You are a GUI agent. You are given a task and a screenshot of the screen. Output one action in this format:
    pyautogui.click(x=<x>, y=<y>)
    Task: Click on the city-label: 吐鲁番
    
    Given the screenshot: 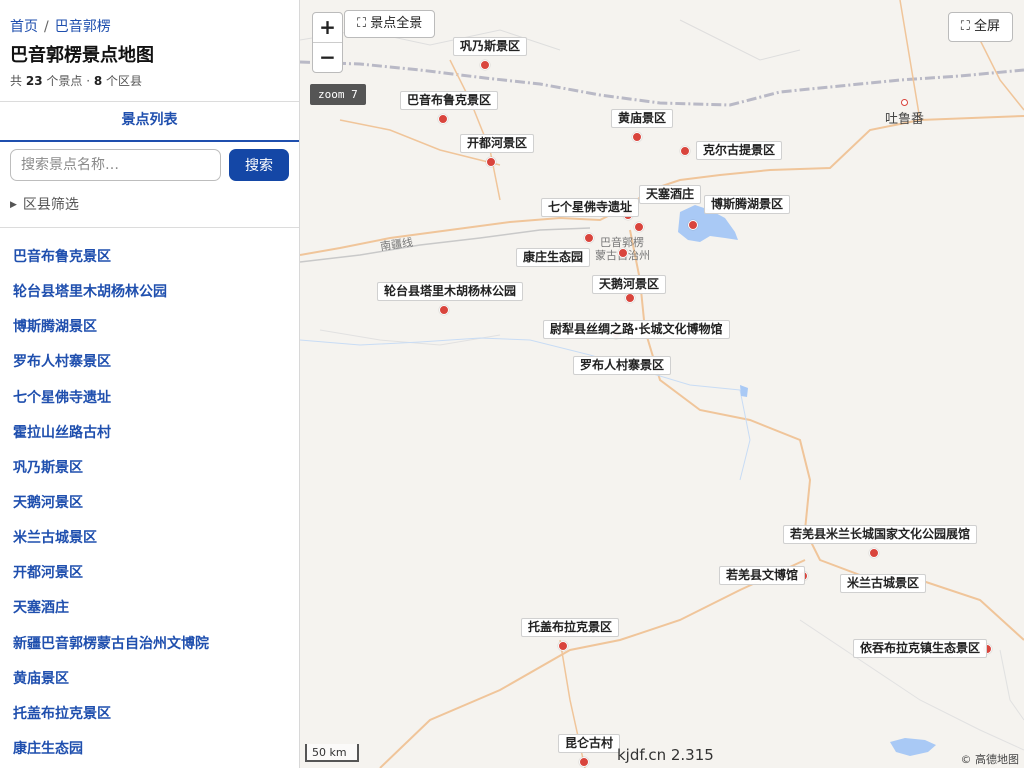 What is the action you would take?
    pyautogui.click(x=905, y=119)
    